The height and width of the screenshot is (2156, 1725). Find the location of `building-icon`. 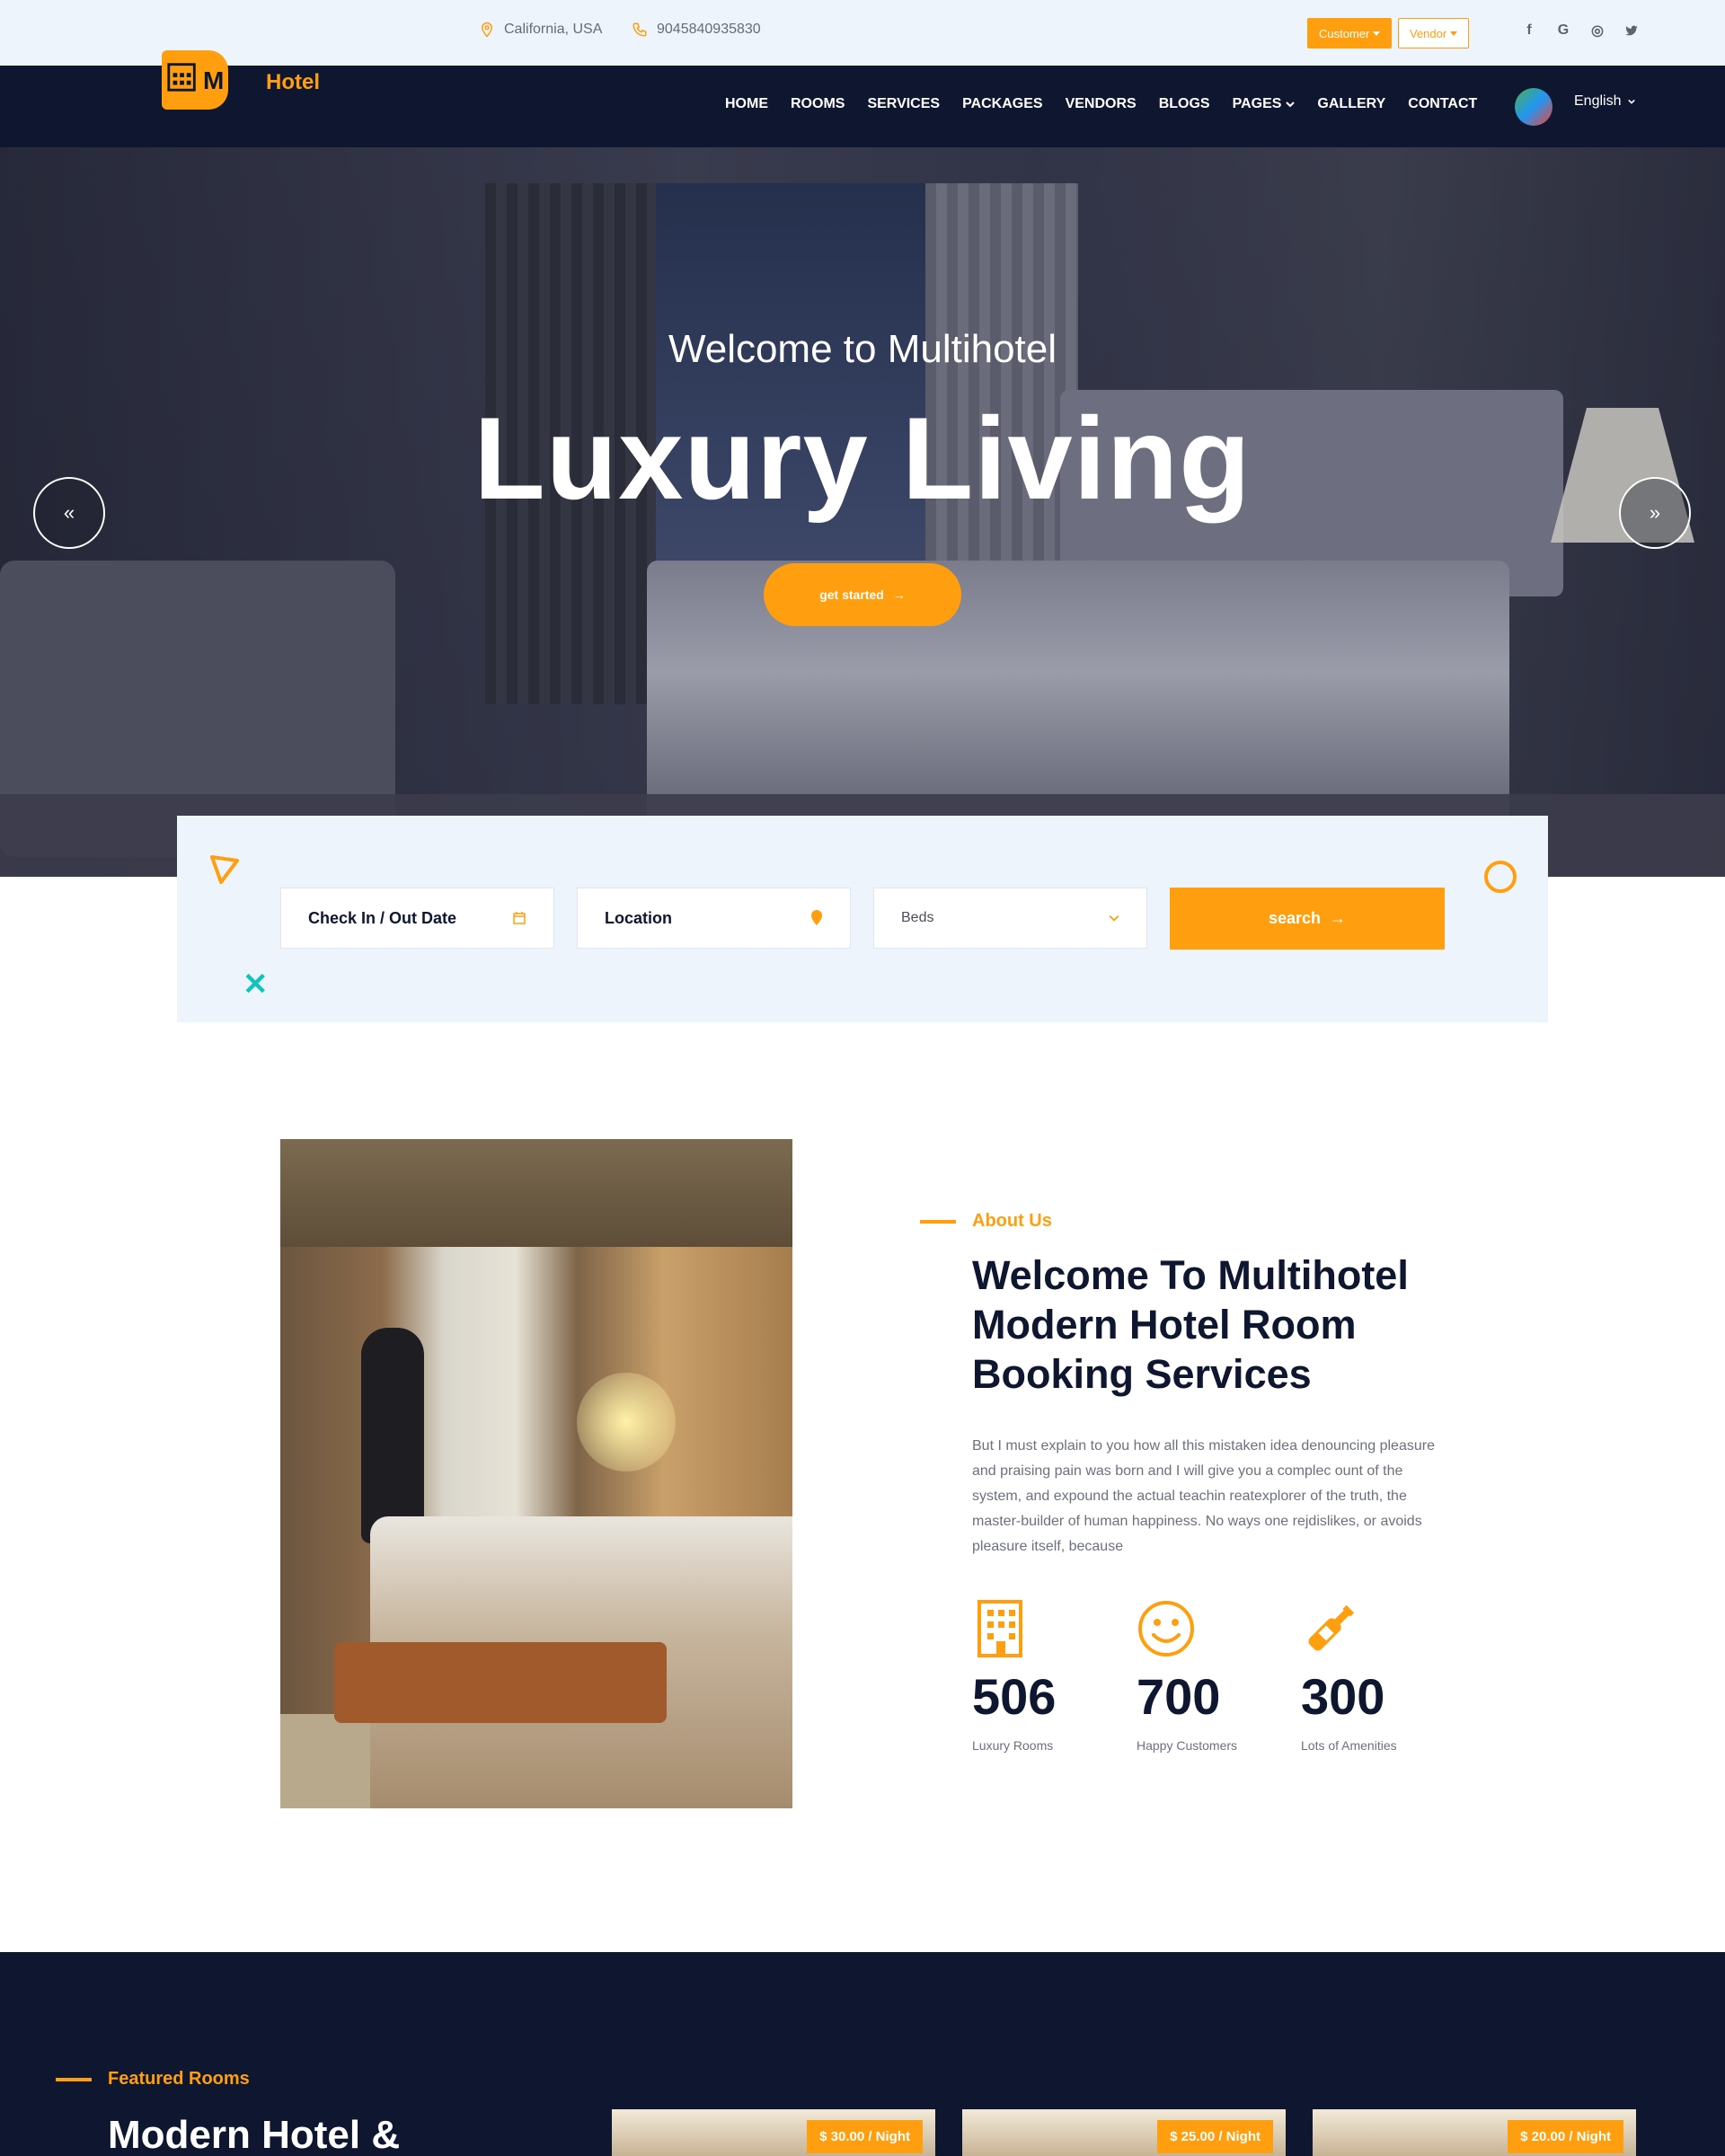

building-icon is located at coordinates (1000, 1629).